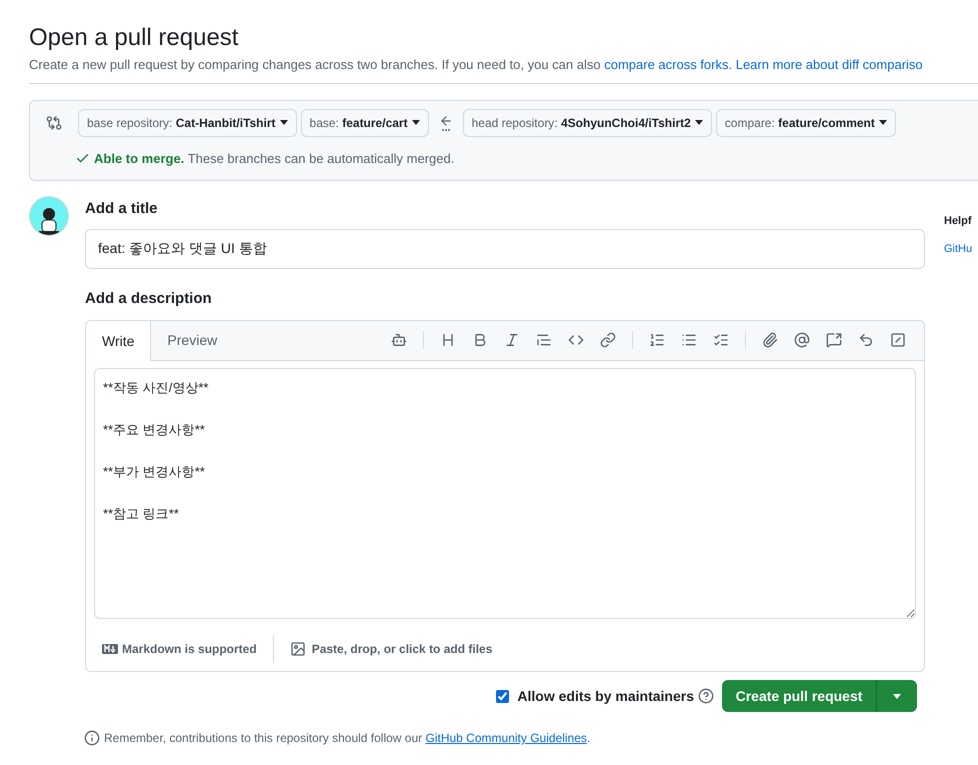 This screenshot has height=765, width=978. I want to click on help-icon, so click(706, 696).